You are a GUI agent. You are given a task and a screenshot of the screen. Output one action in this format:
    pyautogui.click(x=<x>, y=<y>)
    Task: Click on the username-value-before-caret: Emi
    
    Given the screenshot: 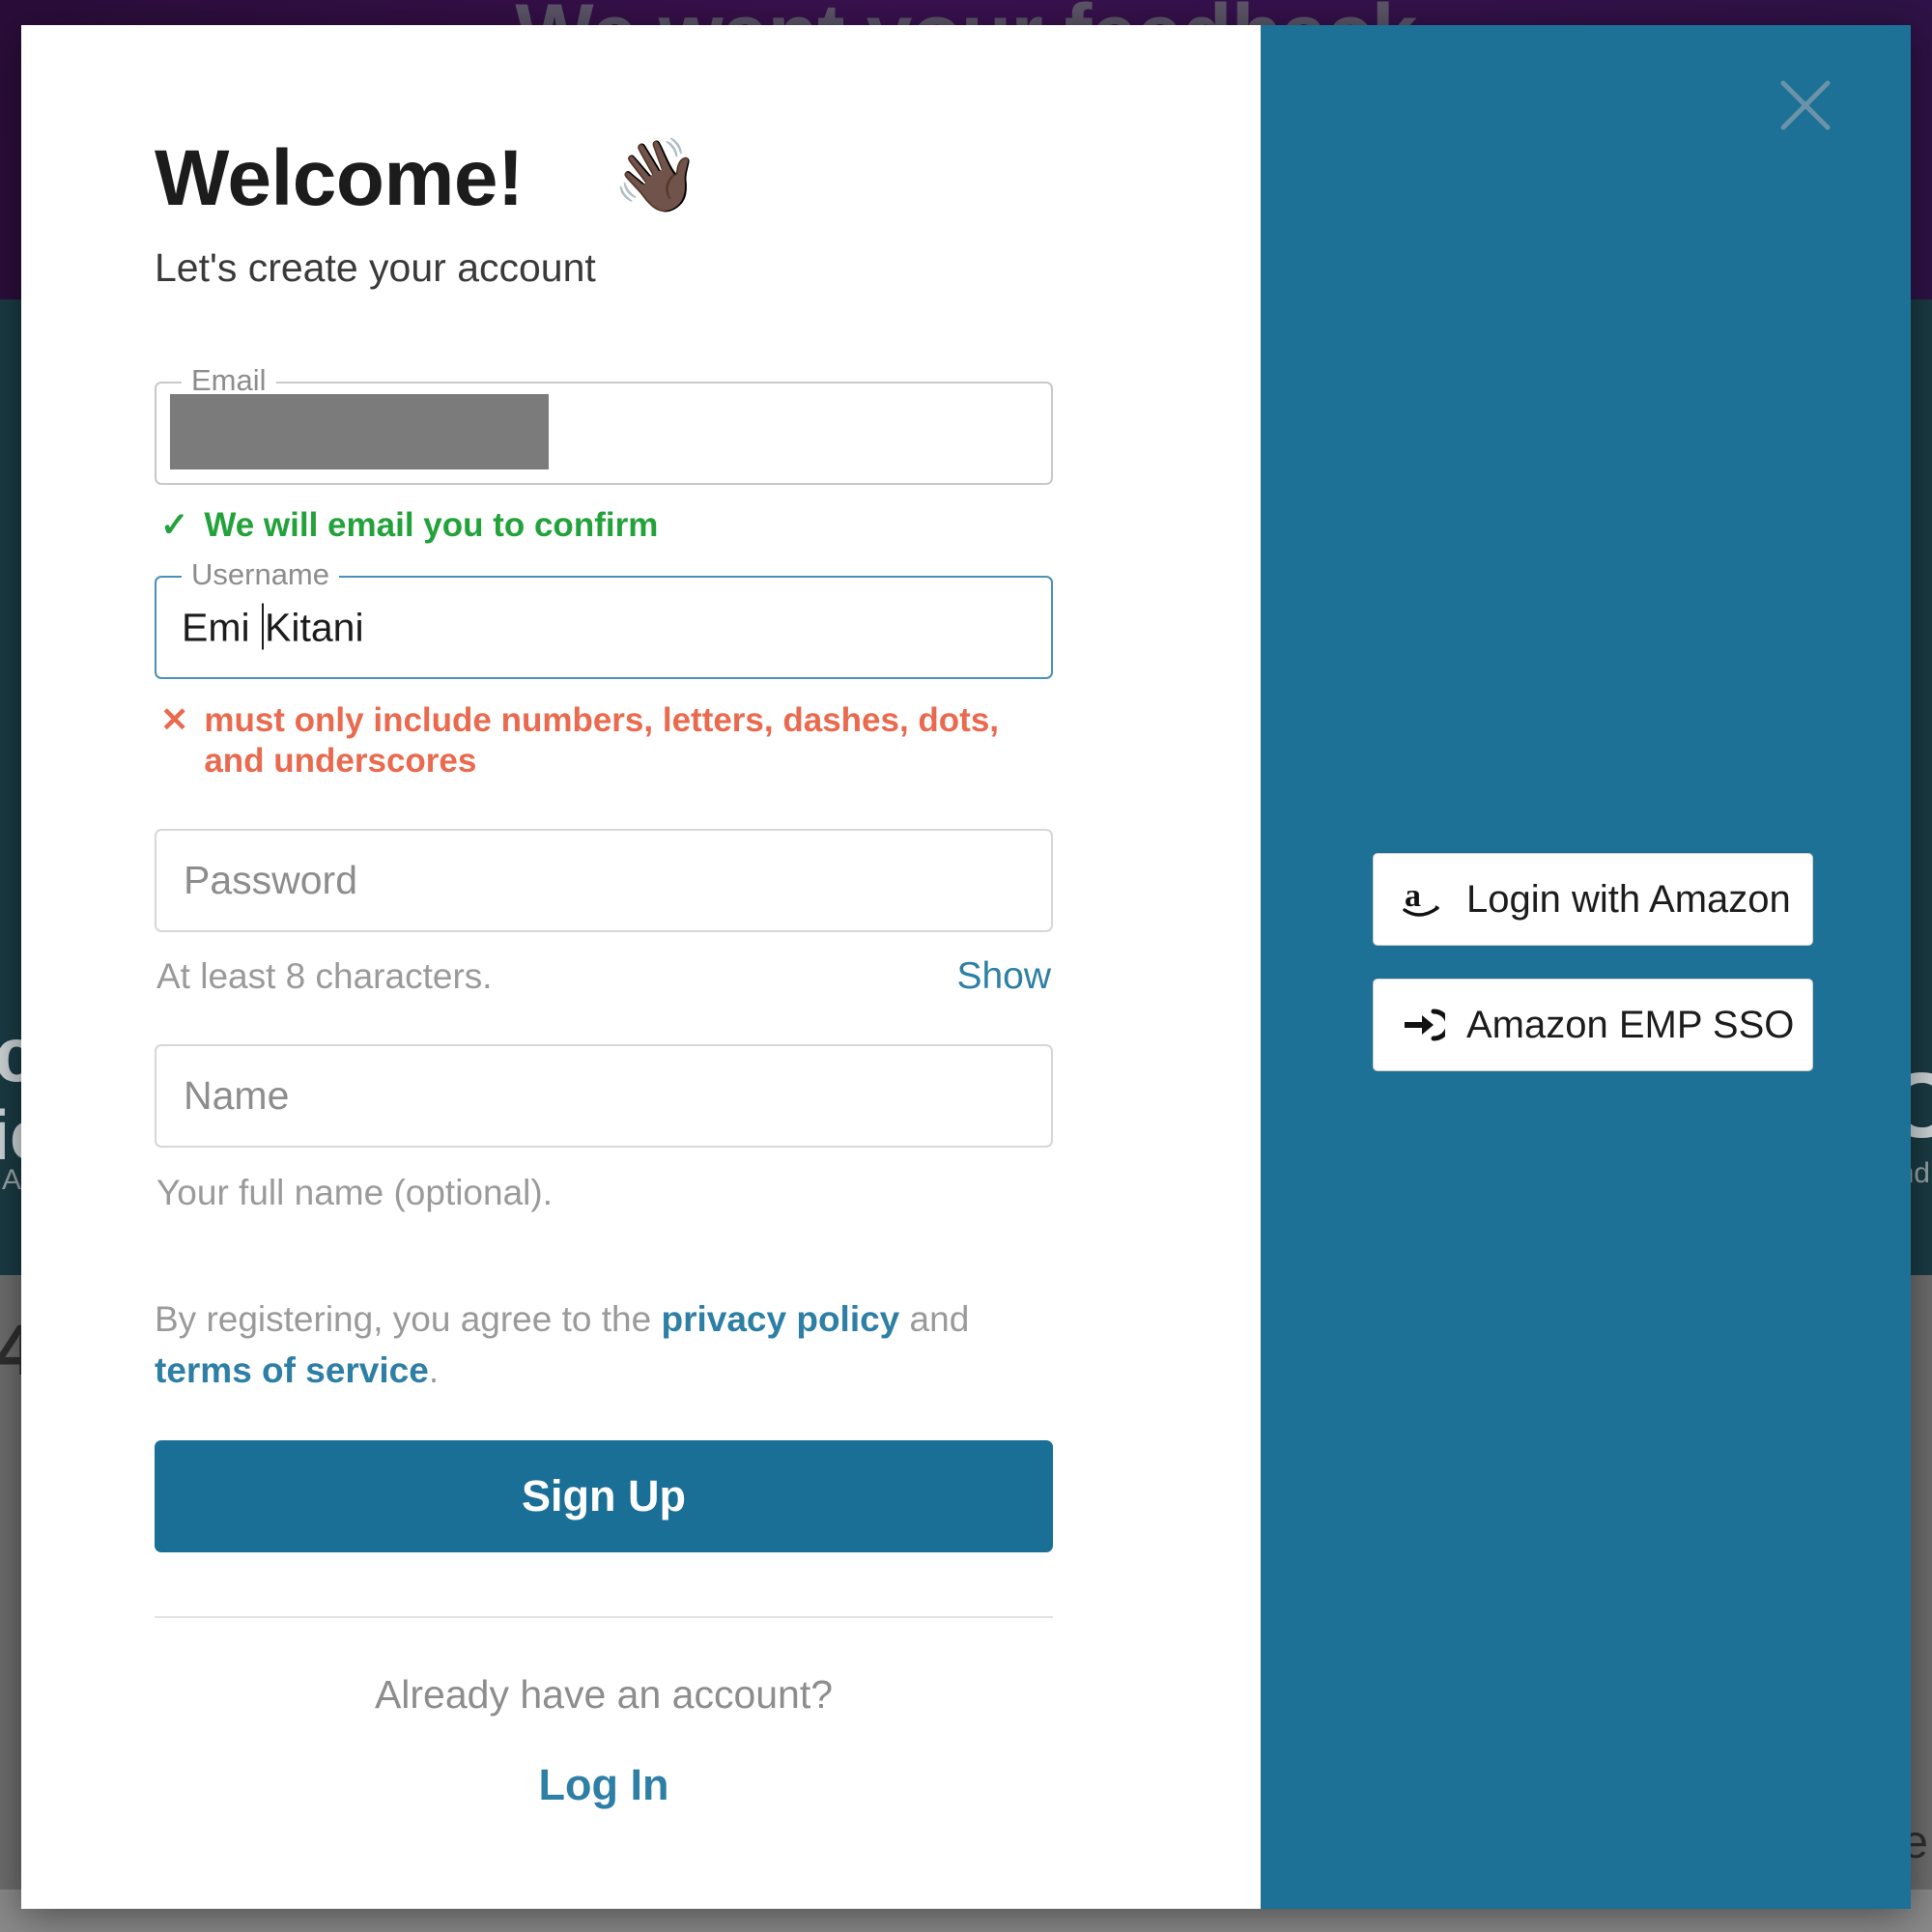 What is the action you would take?
    pyautogui.click(x=221, y=627)
    